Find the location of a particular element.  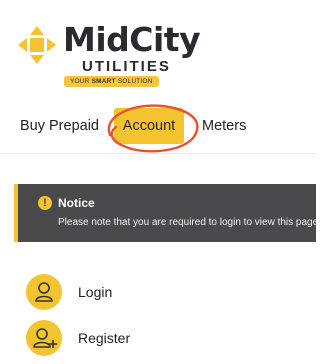

notice-title: Notice is located at coordinates (76, 203).